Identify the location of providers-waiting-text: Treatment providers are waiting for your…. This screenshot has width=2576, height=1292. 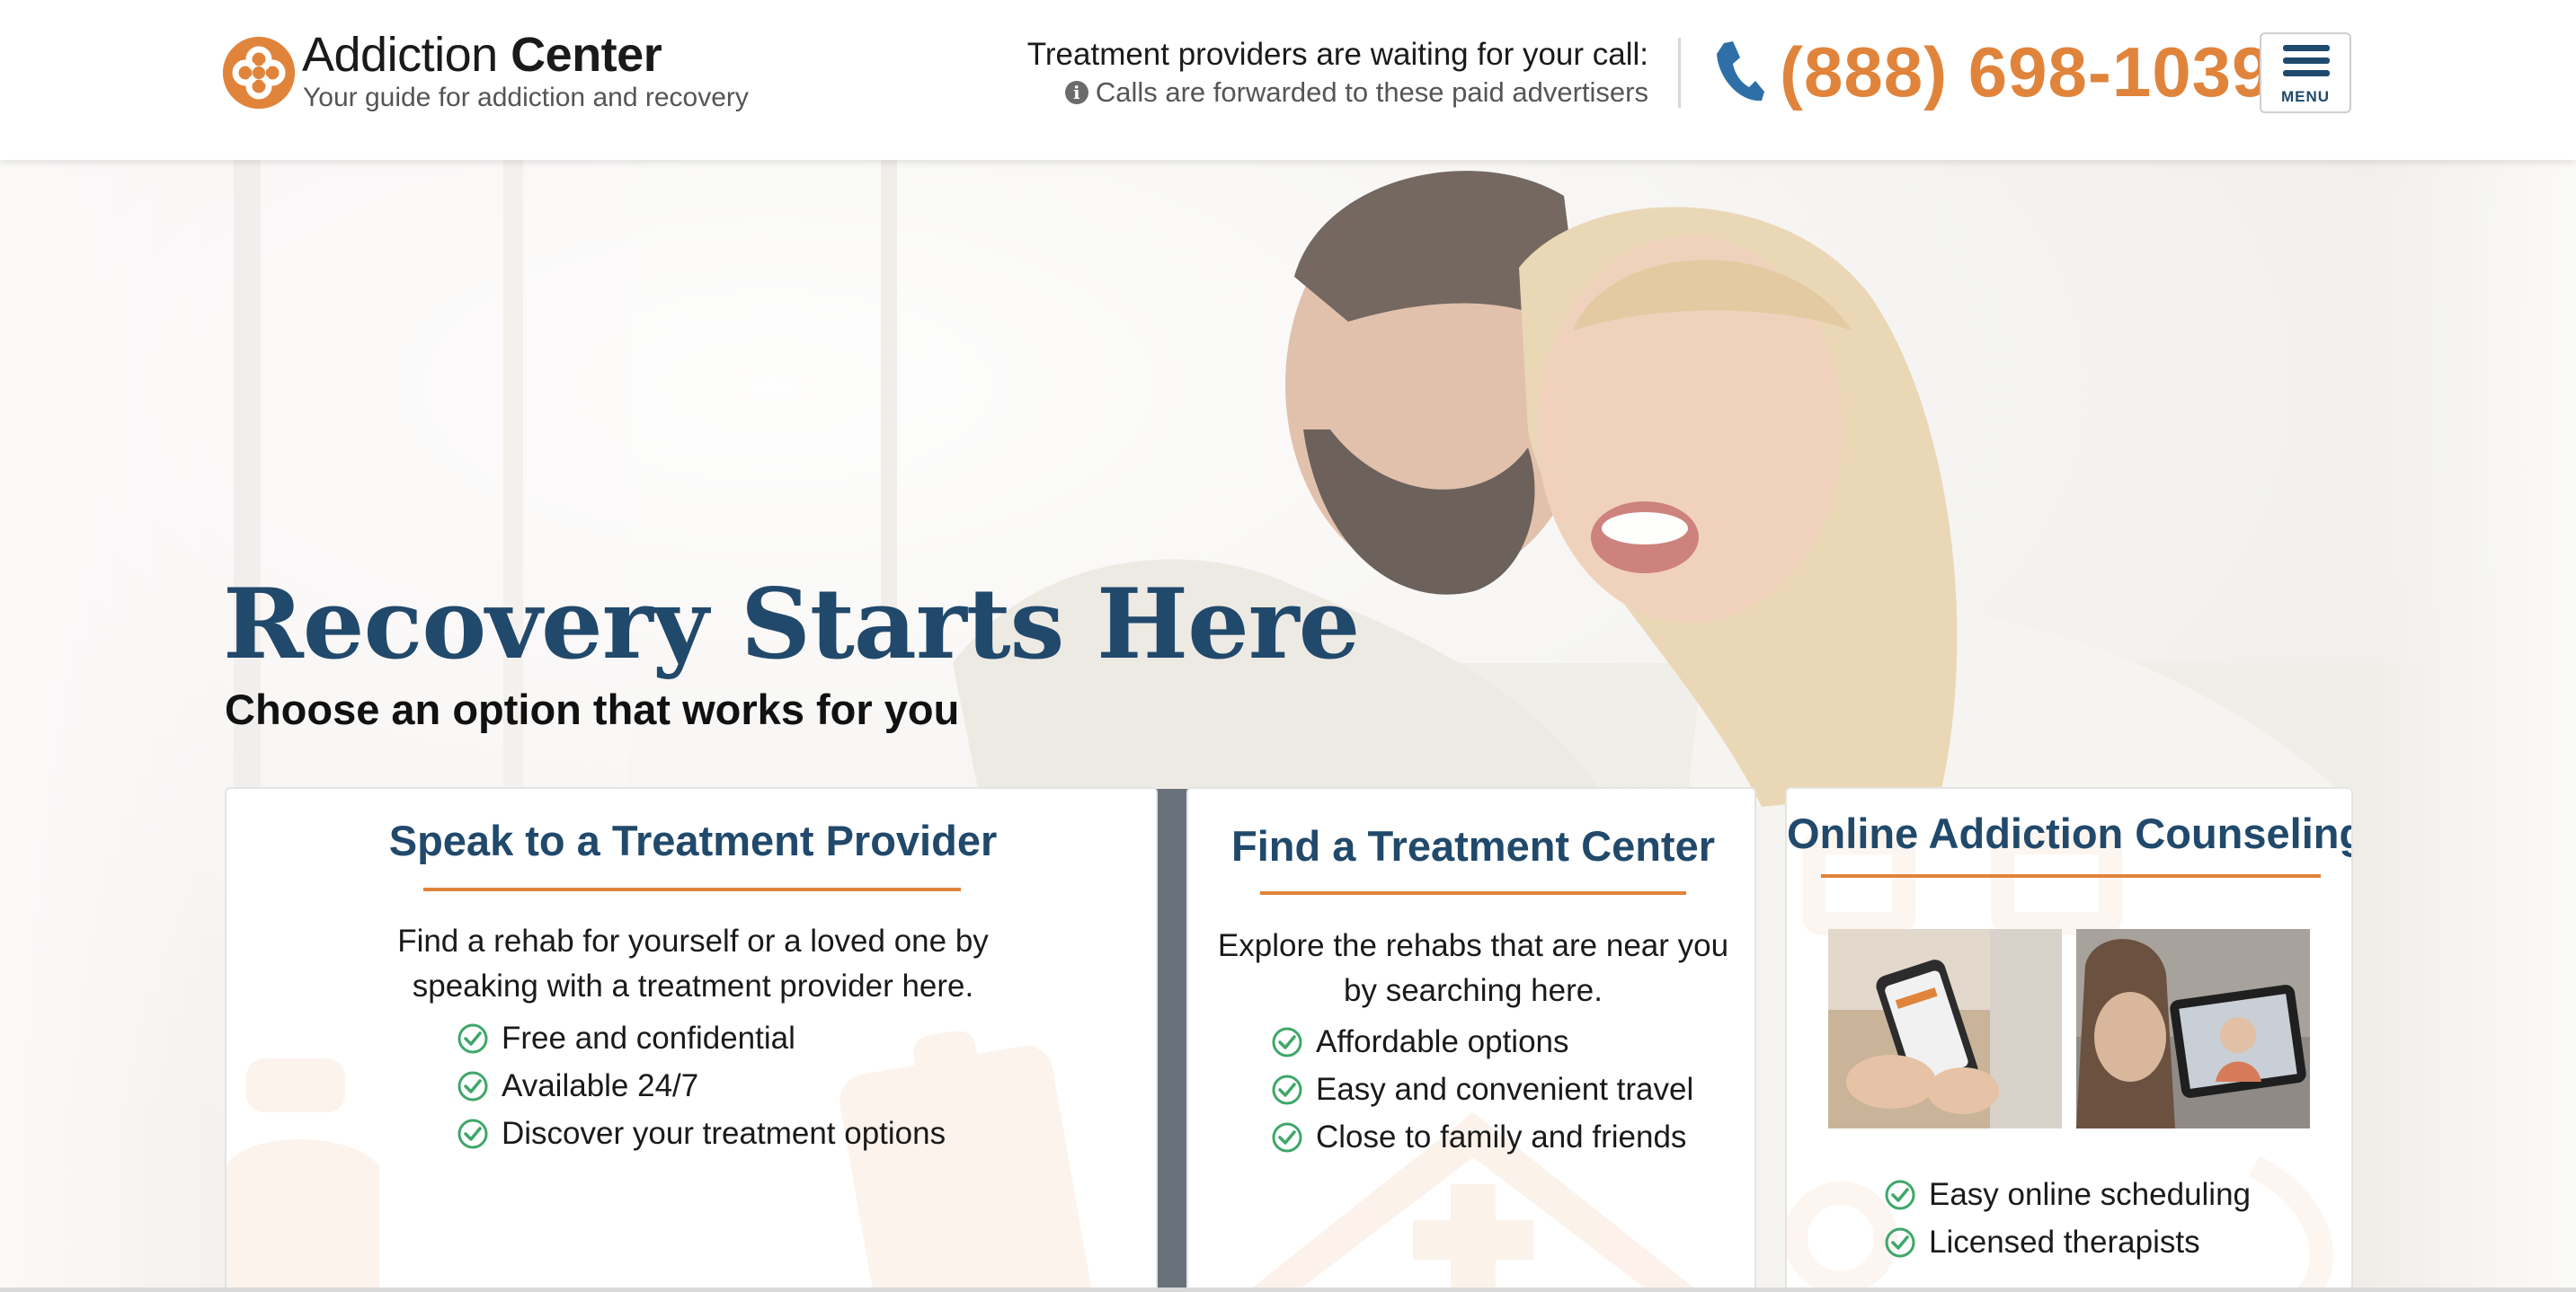
(1337, 54).